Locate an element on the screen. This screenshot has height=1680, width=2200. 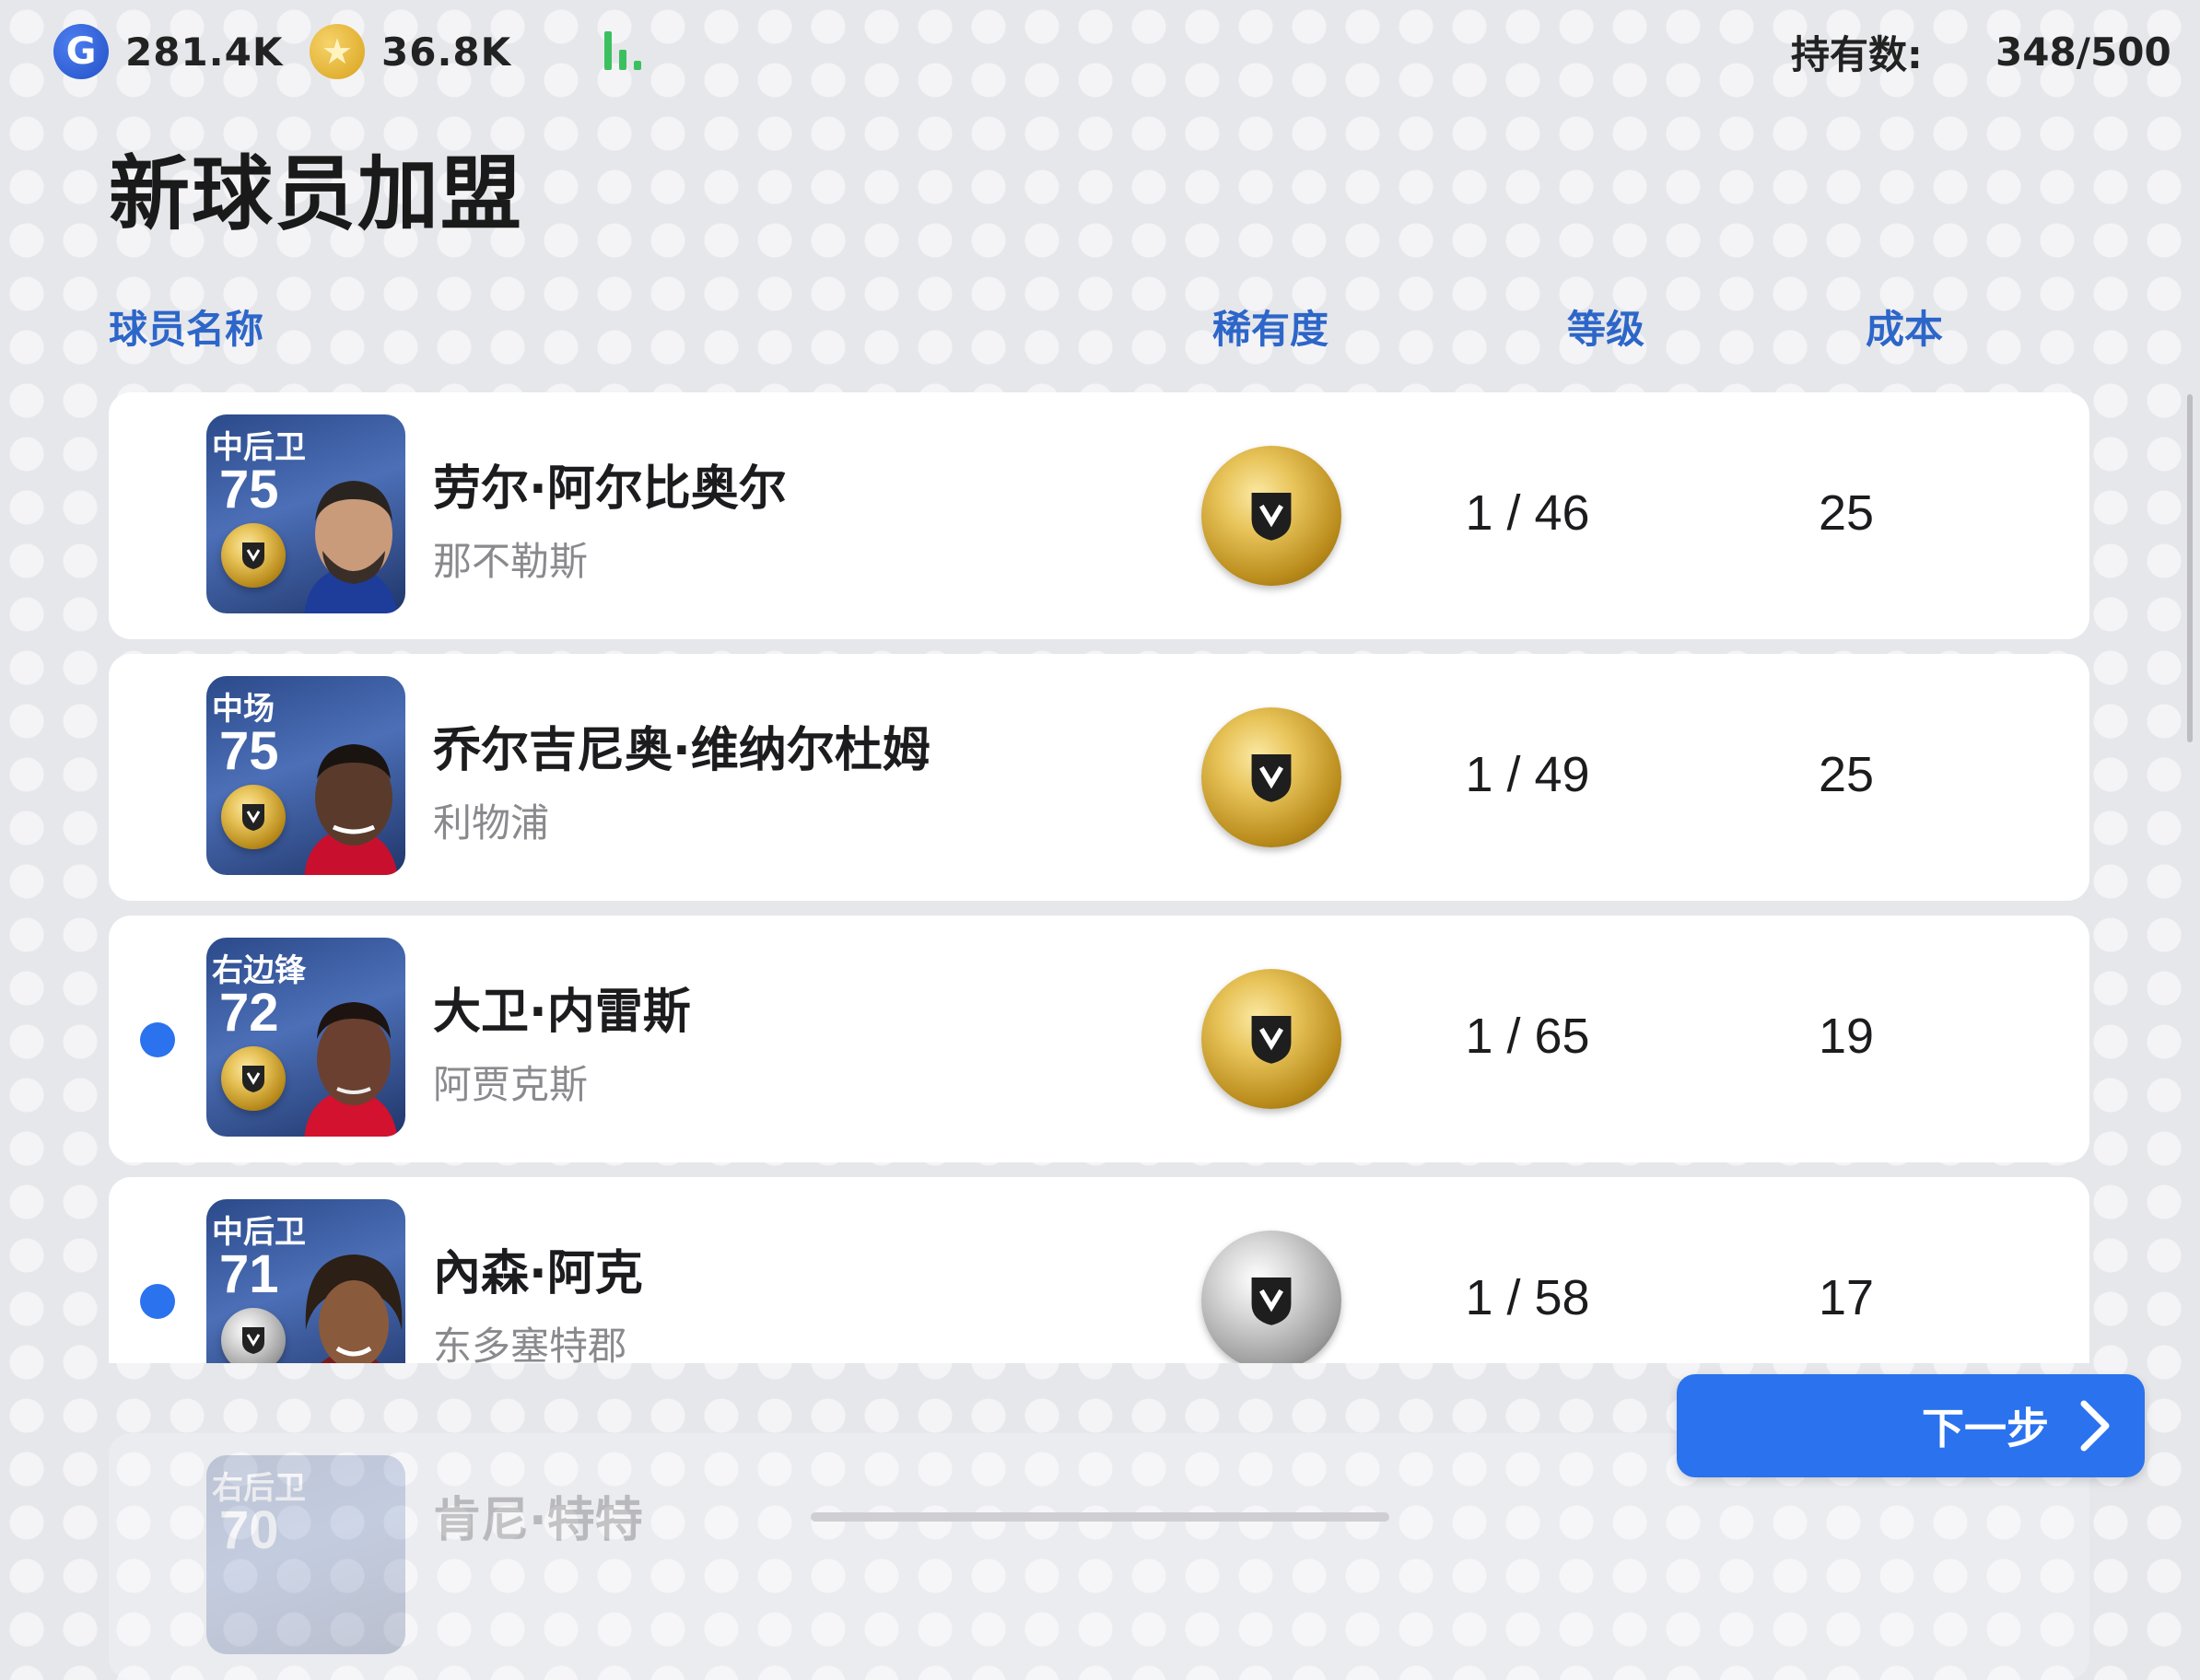
player-club: 东多塞特郡 is located at coordinates (530, 1343).